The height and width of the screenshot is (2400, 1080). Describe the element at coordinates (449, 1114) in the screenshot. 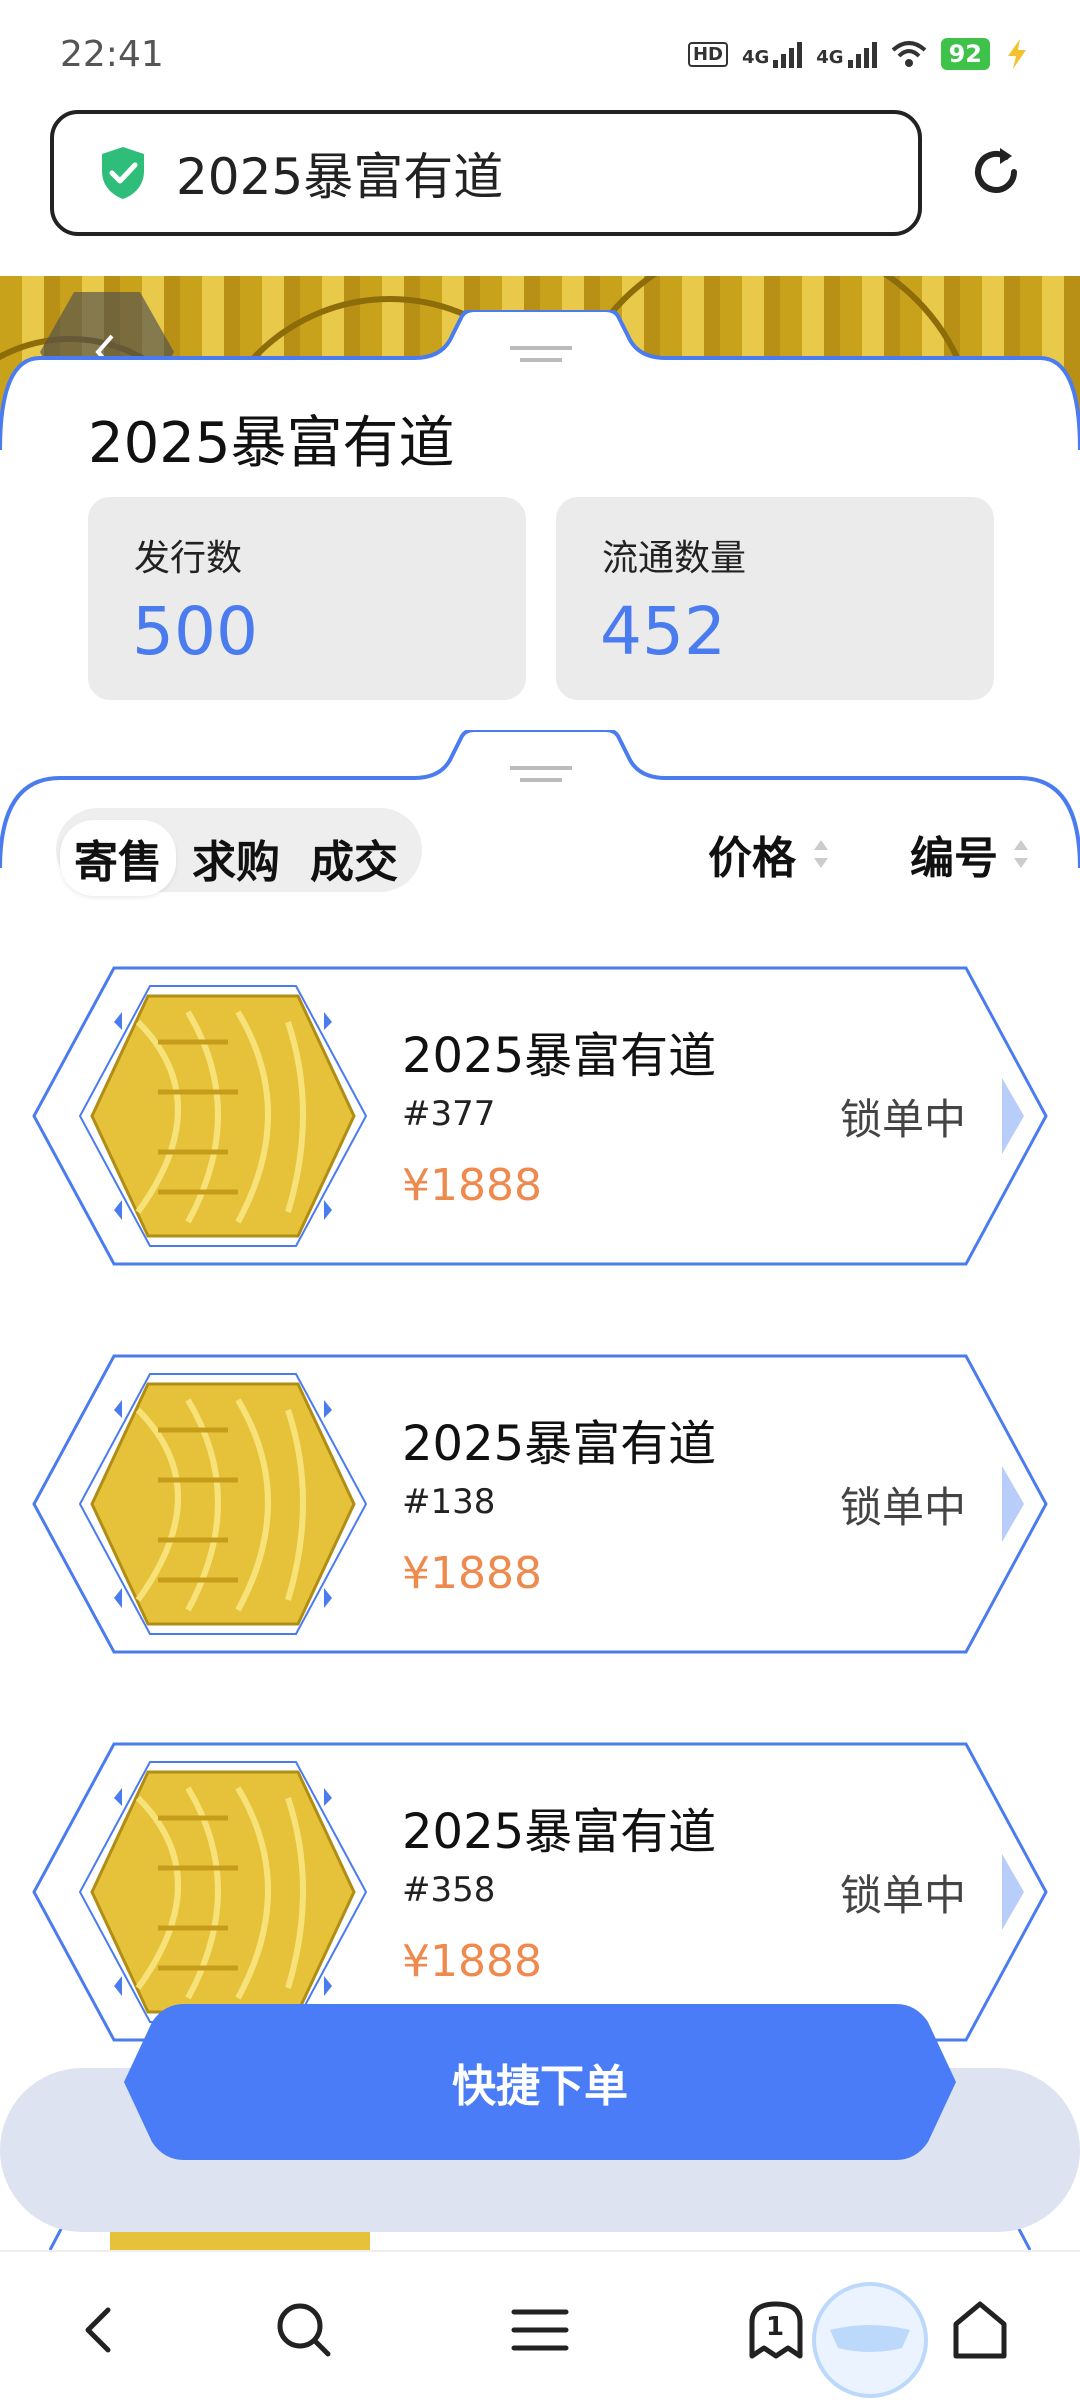

I see `listing-number: #377` at that location.